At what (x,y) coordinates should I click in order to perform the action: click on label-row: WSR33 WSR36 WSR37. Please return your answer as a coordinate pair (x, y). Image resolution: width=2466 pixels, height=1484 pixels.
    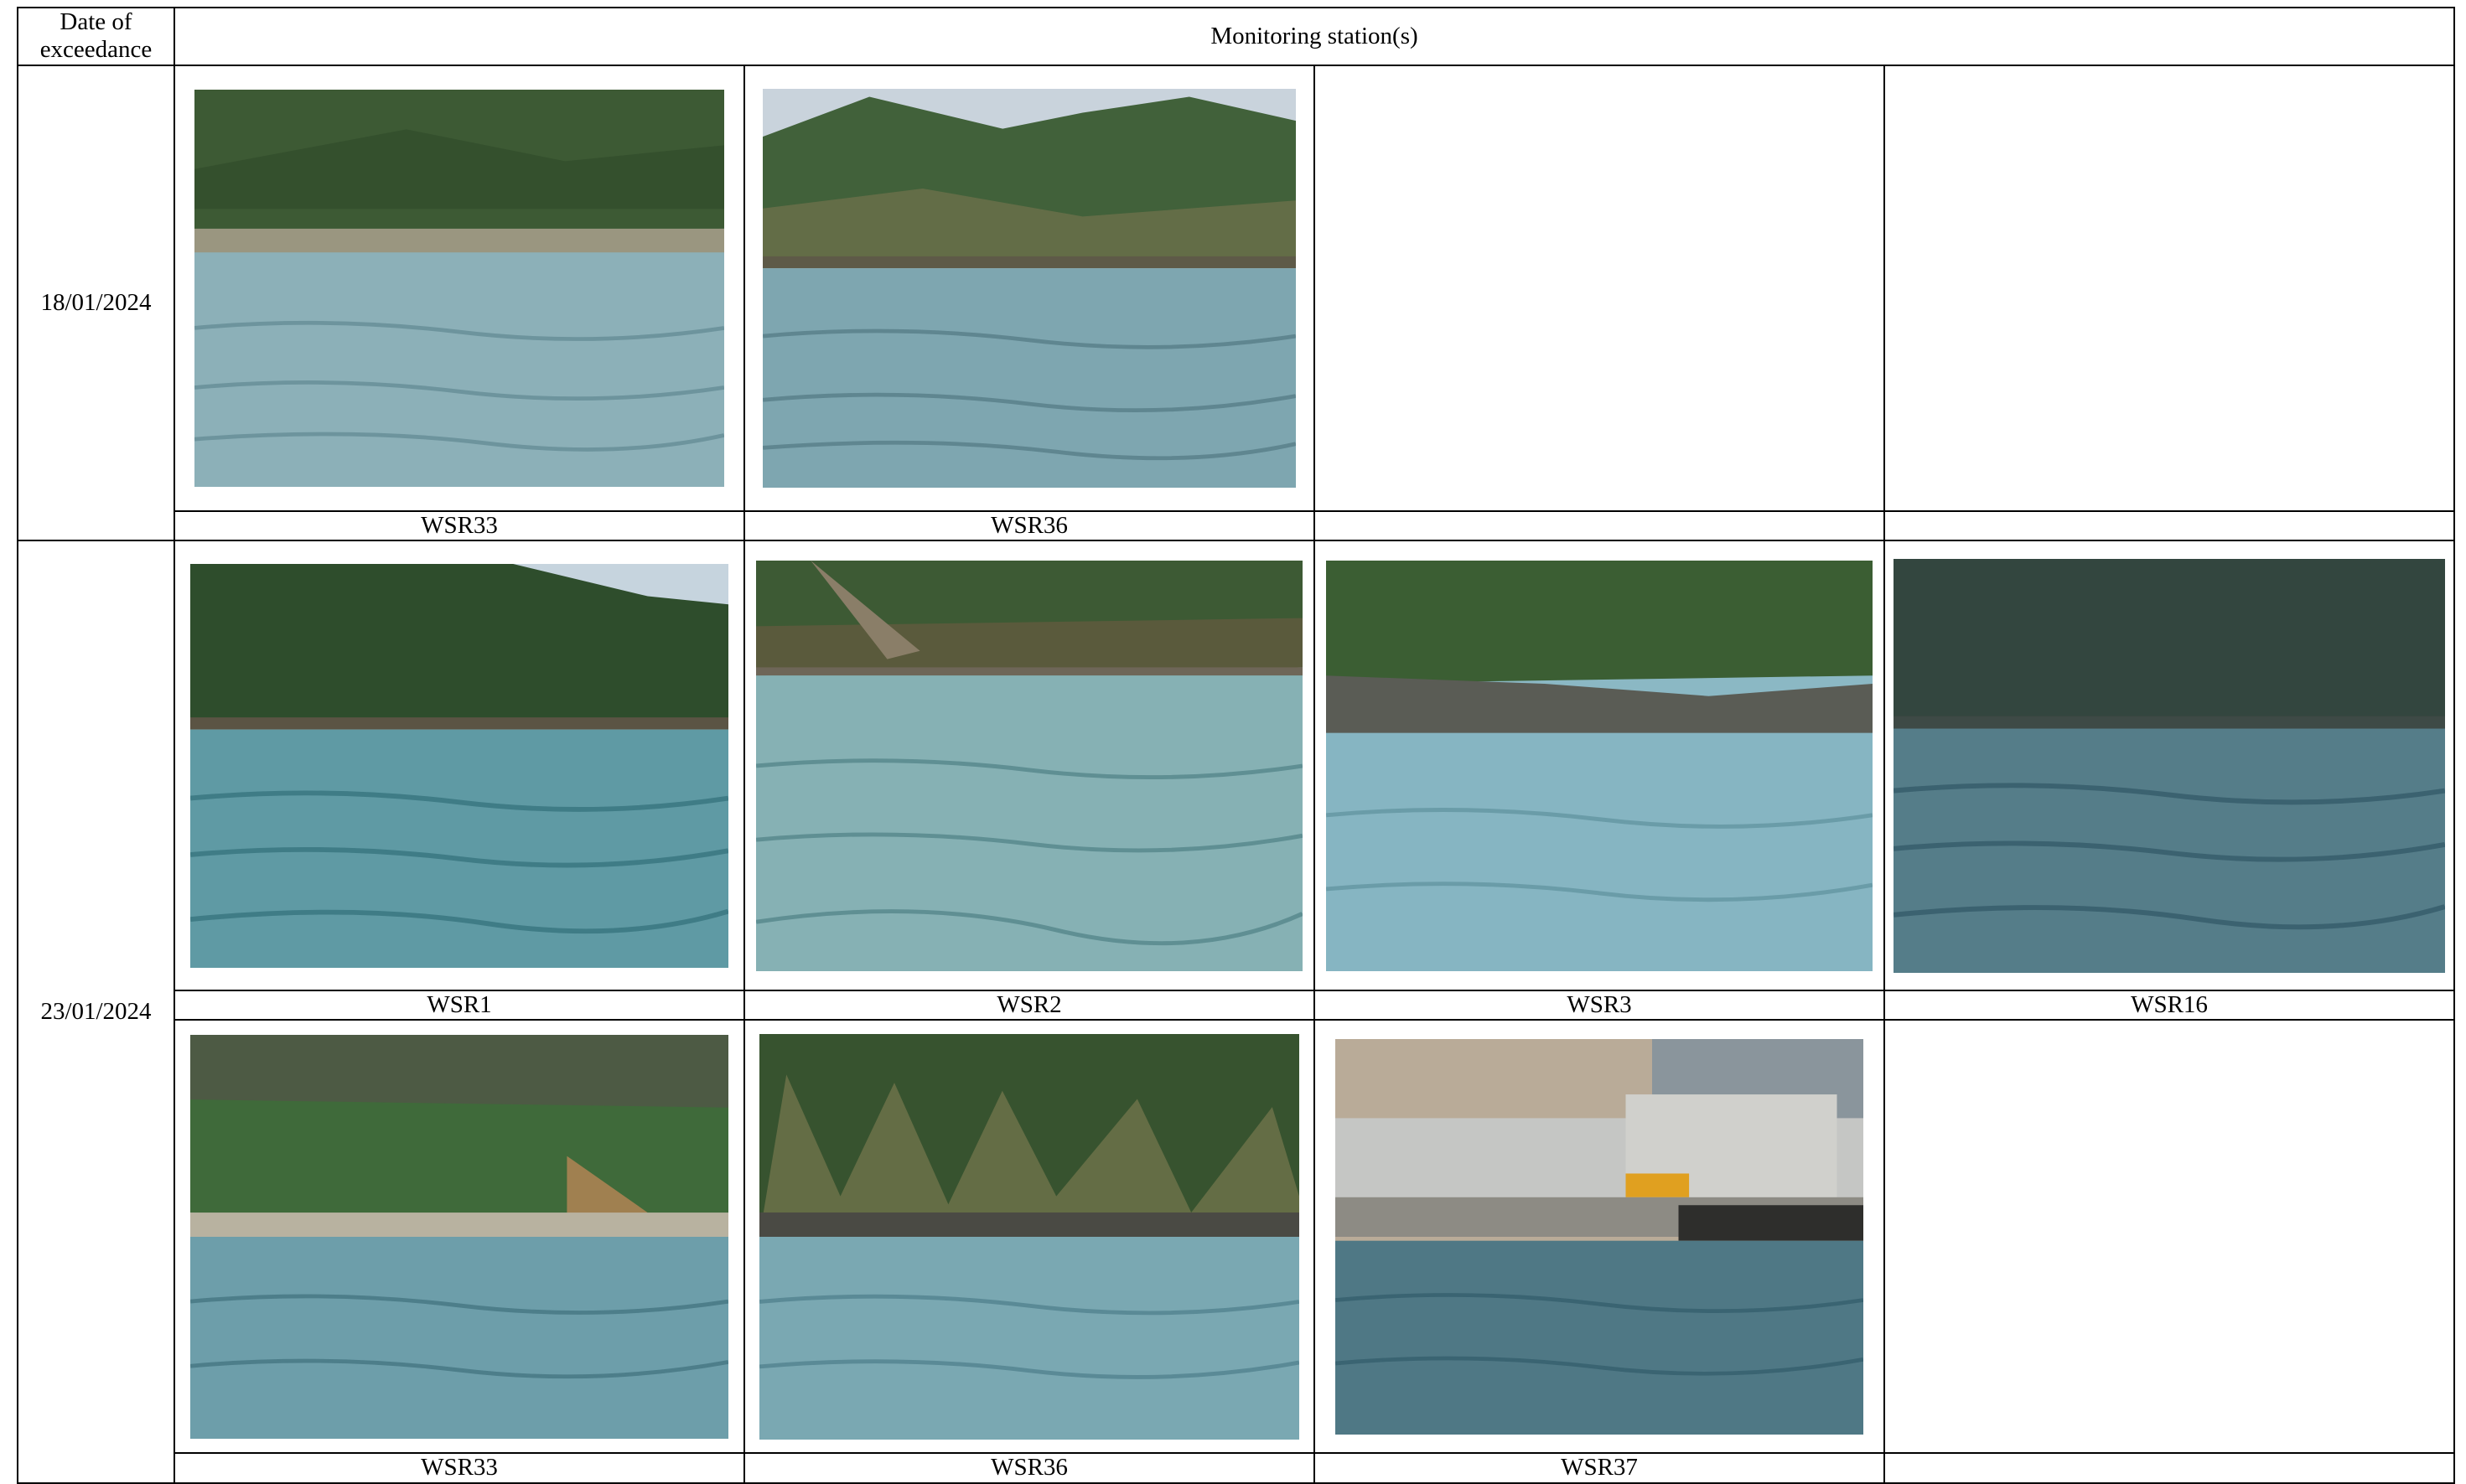
    Looking at the image, I should click on (1236, 1468).